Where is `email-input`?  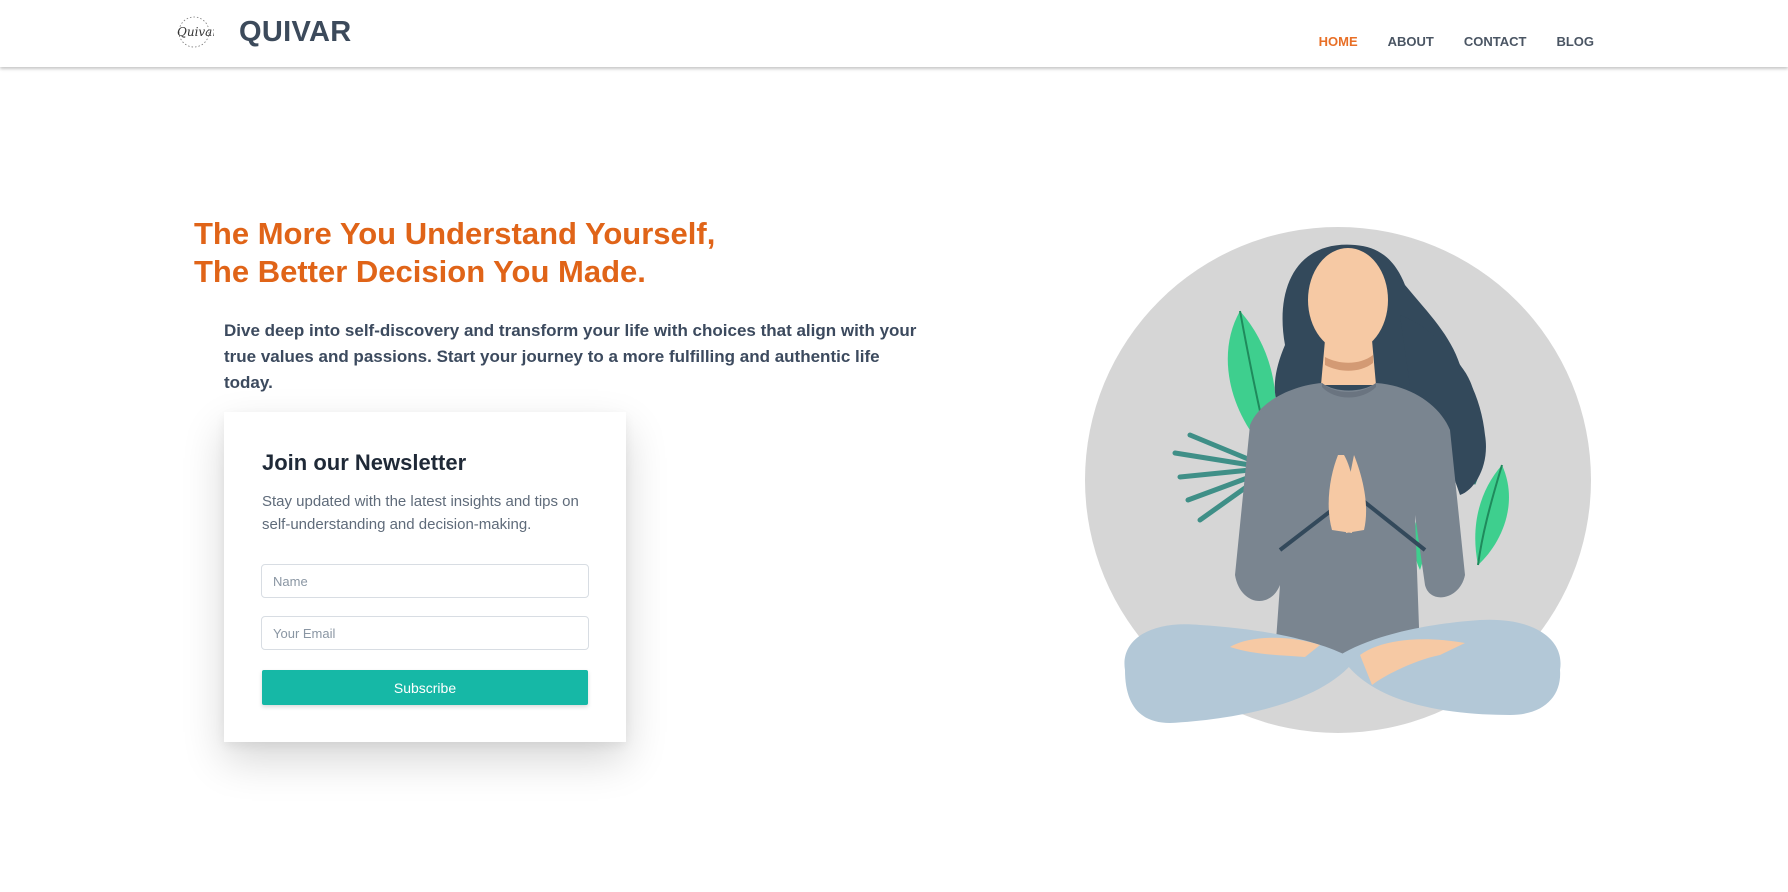
email-input is located at coordinates (425, 633).